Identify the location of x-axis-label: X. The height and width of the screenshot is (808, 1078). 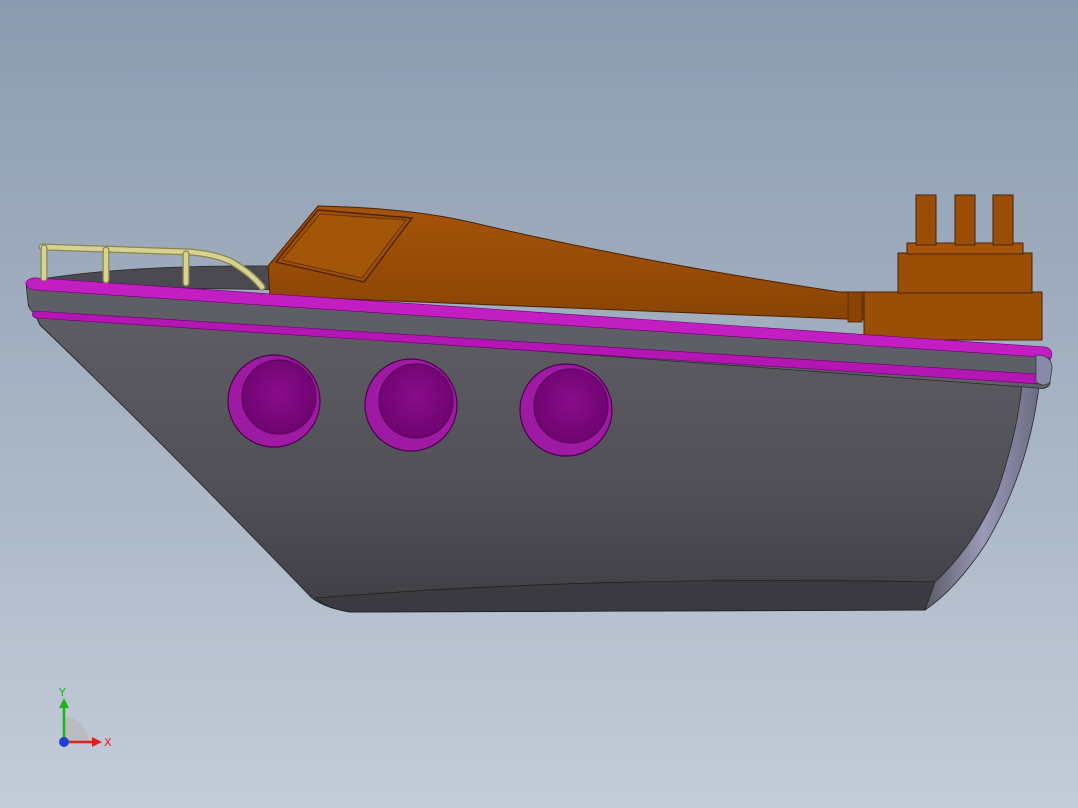
(108, 742).